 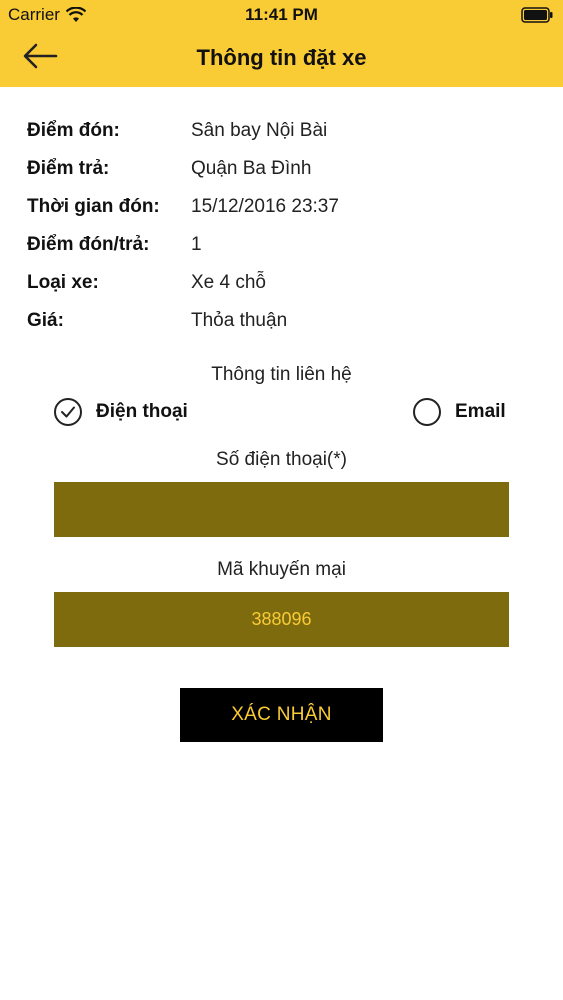 I want to click on contact-option-label: Email, so click(x=480, y=411).